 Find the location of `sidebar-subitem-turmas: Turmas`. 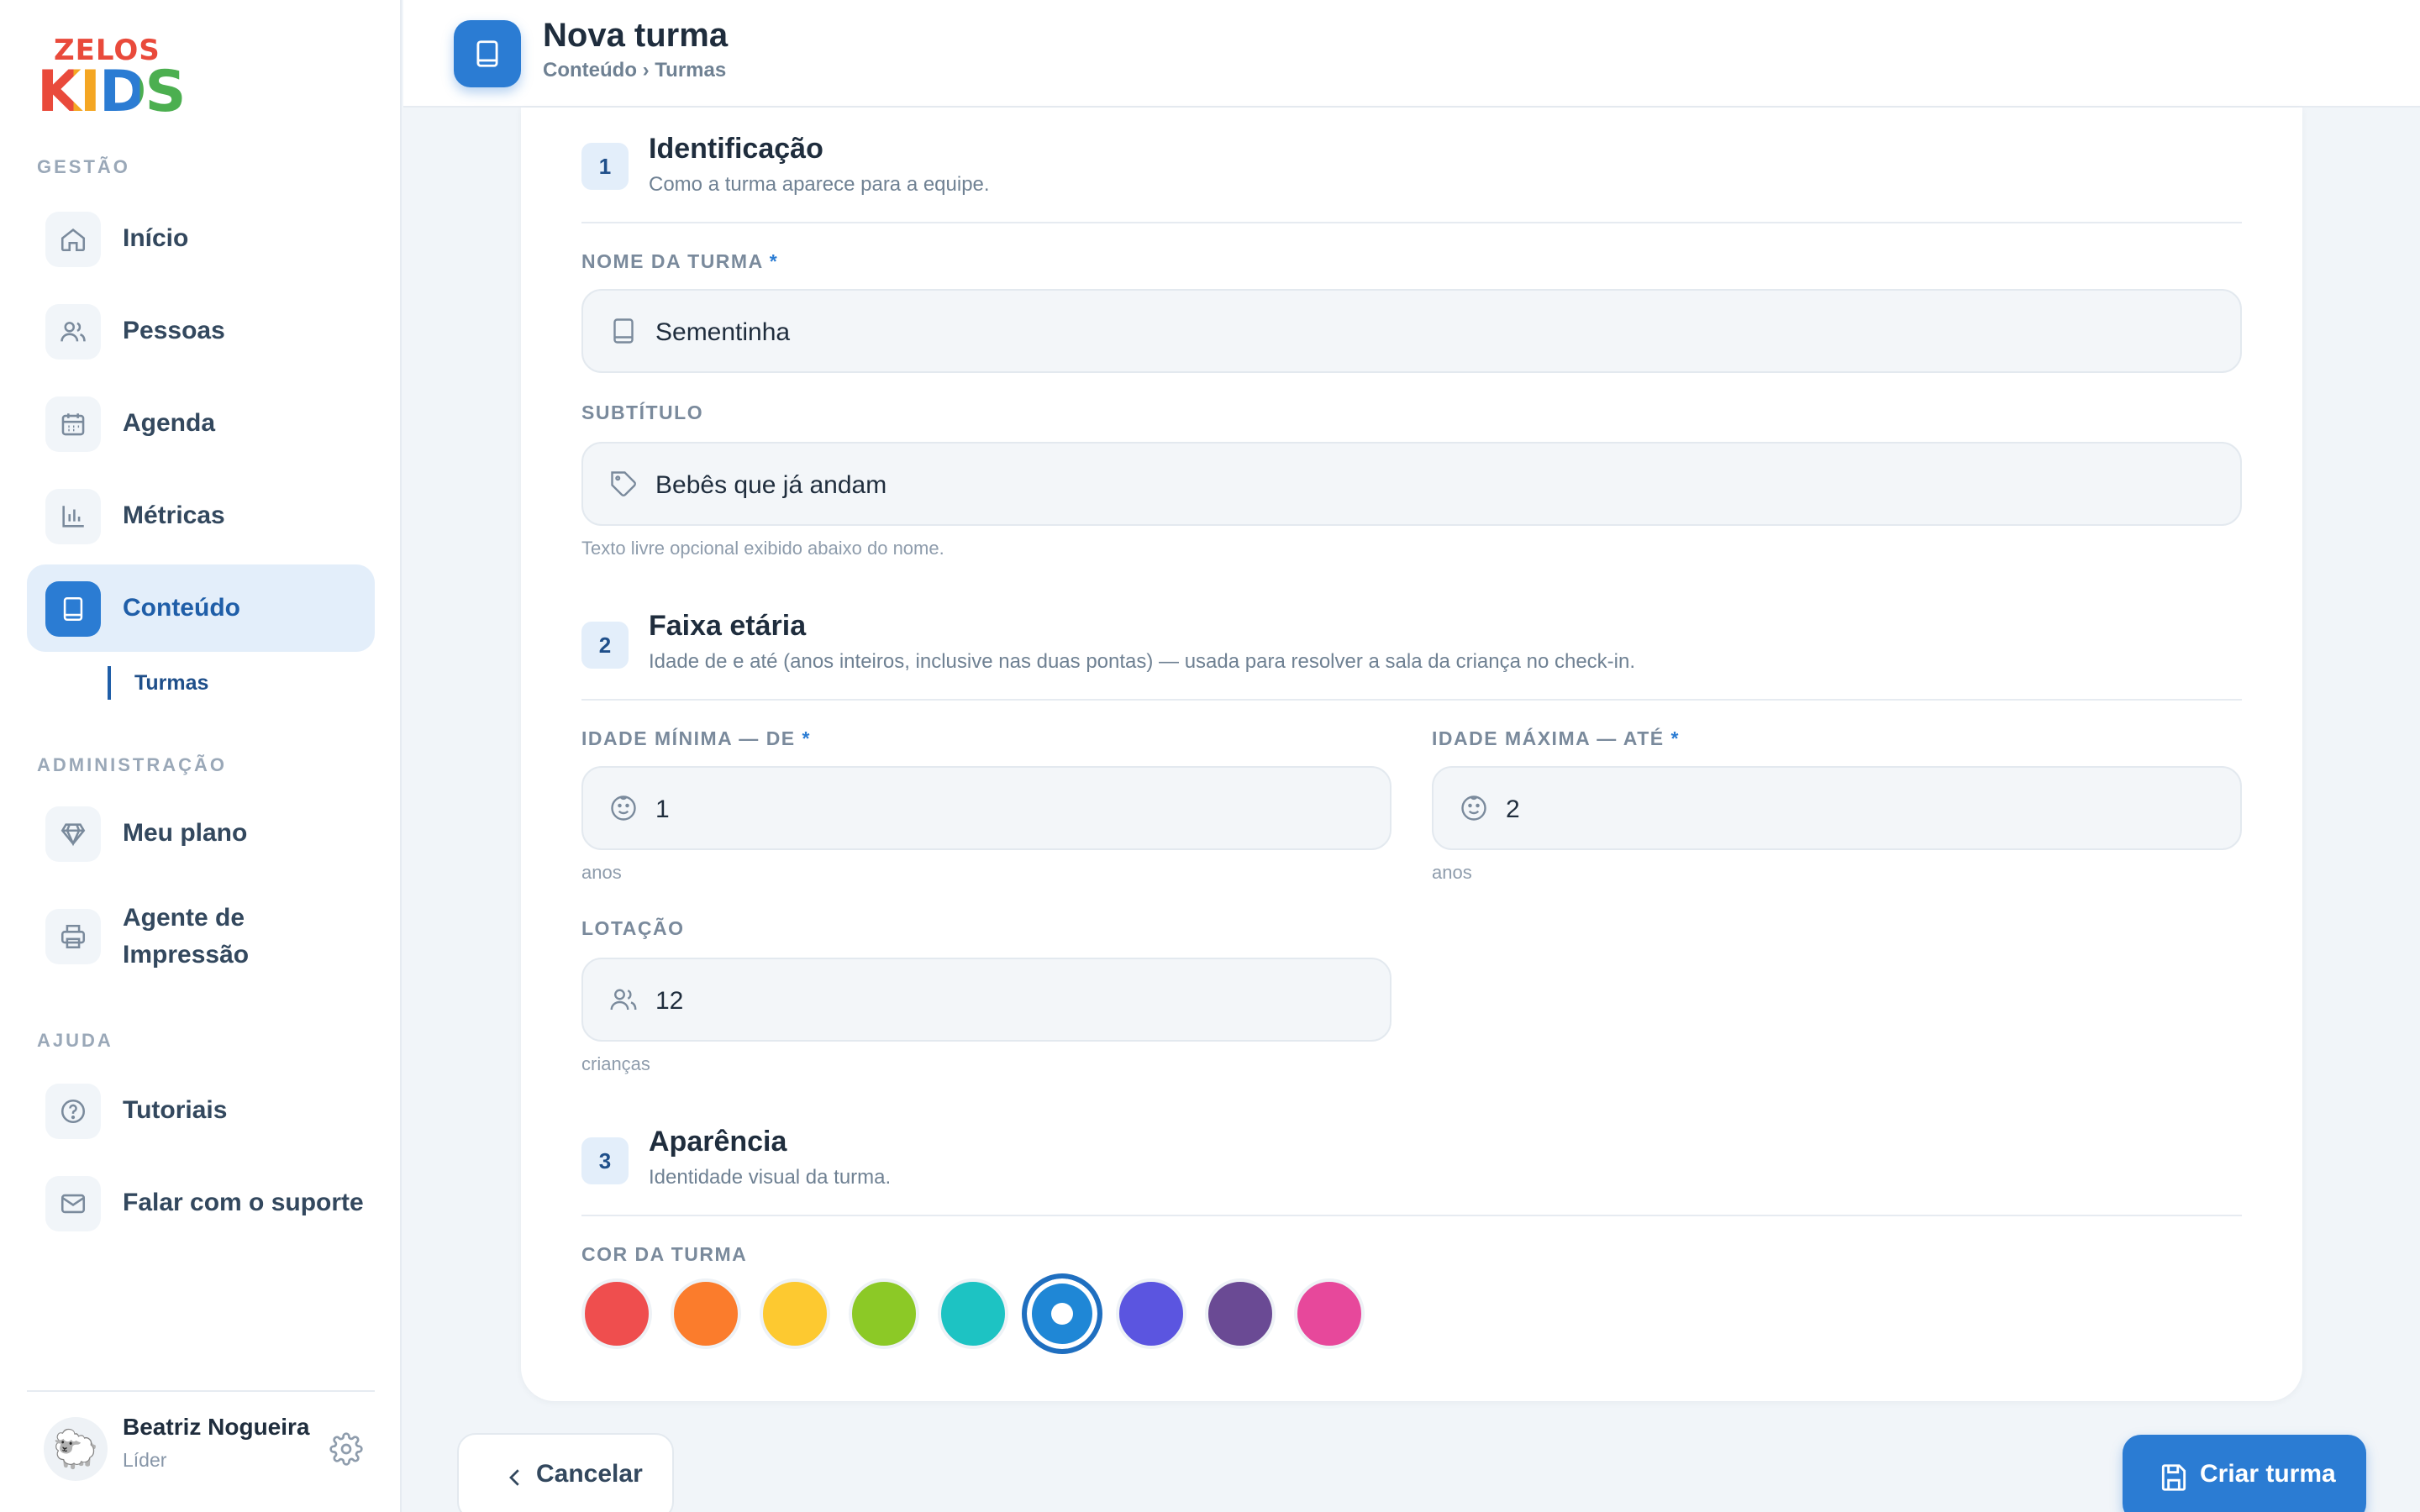

sidebar-subitem-turmas: Turmas is located at coordinates (158, 683).